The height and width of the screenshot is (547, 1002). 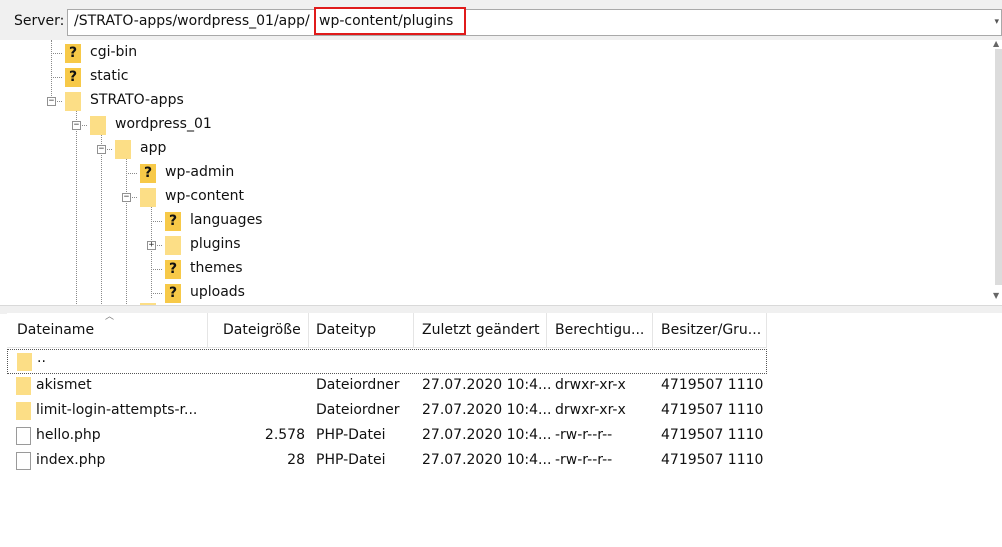 What do you see at coordinates (55, 330) in the screenshot?
I see `column-header-filename: Dateiname` at bounding box center [55, 330].